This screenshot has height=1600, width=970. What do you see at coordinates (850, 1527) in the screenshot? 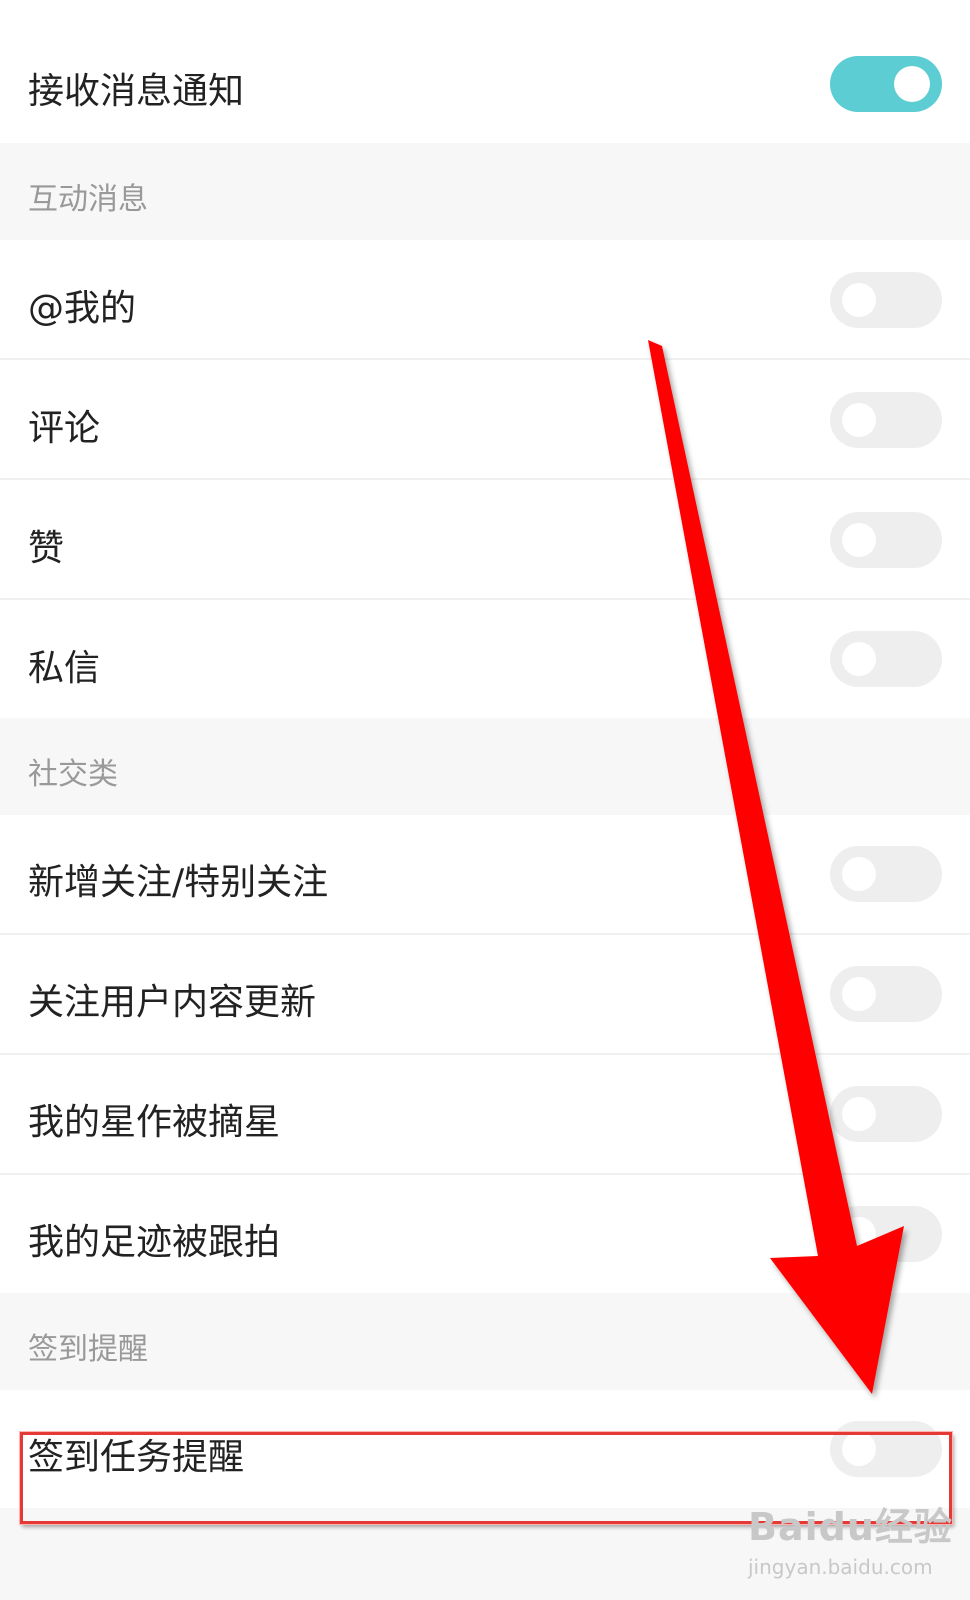
I see `watermark-brand: Baidu经验` at bounding box center [850, 1527].